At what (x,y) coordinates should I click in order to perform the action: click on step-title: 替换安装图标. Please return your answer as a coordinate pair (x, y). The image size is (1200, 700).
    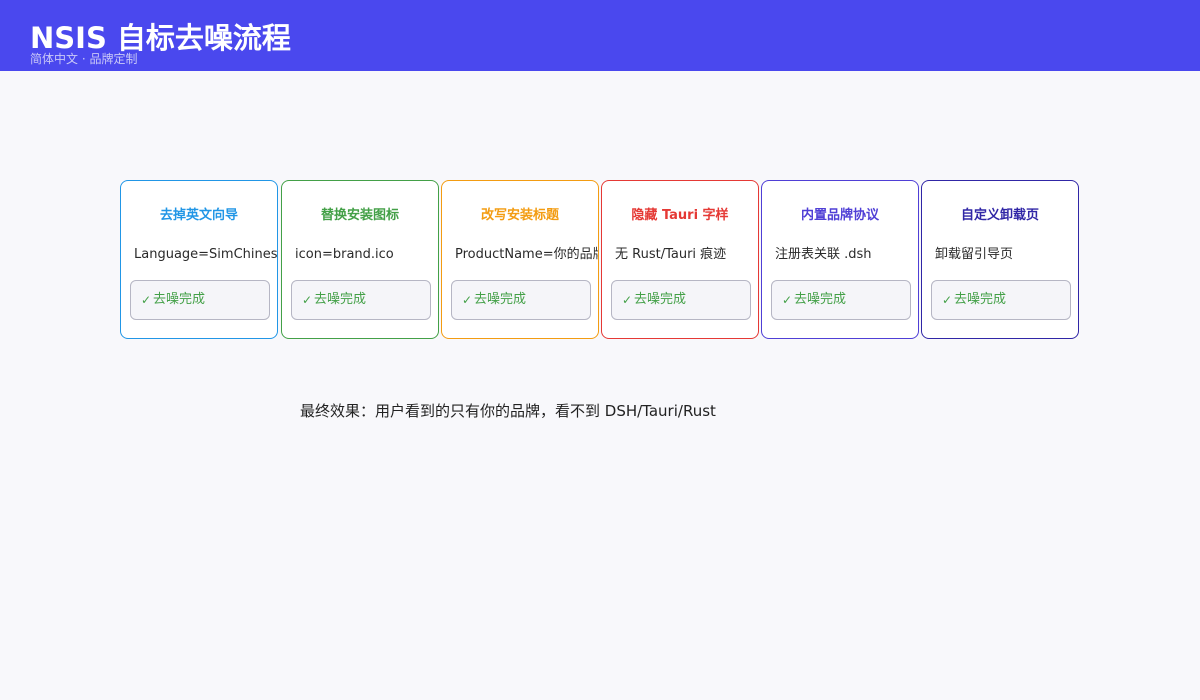
    Looking at the image, I should click on (359, 215).